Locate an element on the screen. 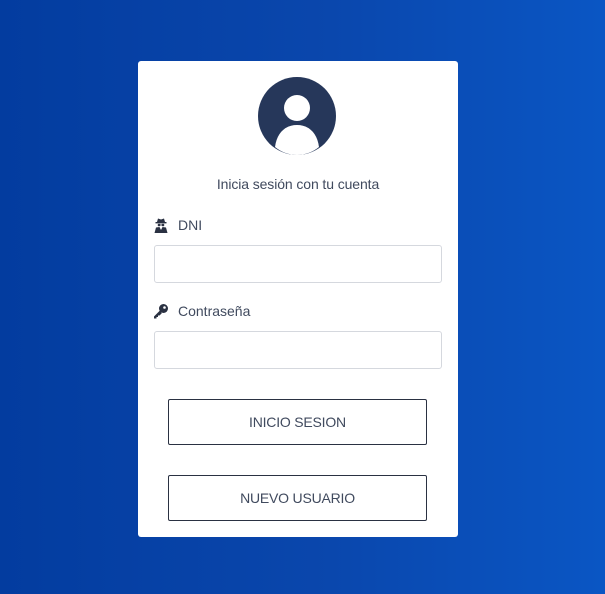 Image resolution: width=605 pixels, height=594 pixels. password-label-row: Contraseña is located at coordinates (201, 311).